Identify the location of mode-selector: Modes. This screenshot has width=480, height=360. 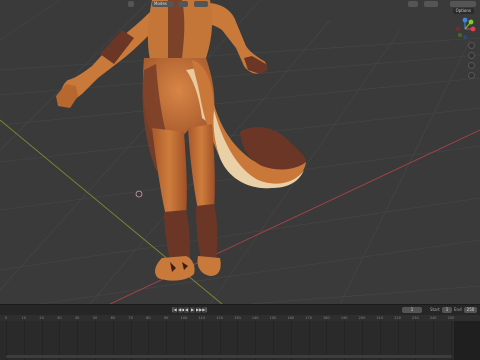
(163, 4).